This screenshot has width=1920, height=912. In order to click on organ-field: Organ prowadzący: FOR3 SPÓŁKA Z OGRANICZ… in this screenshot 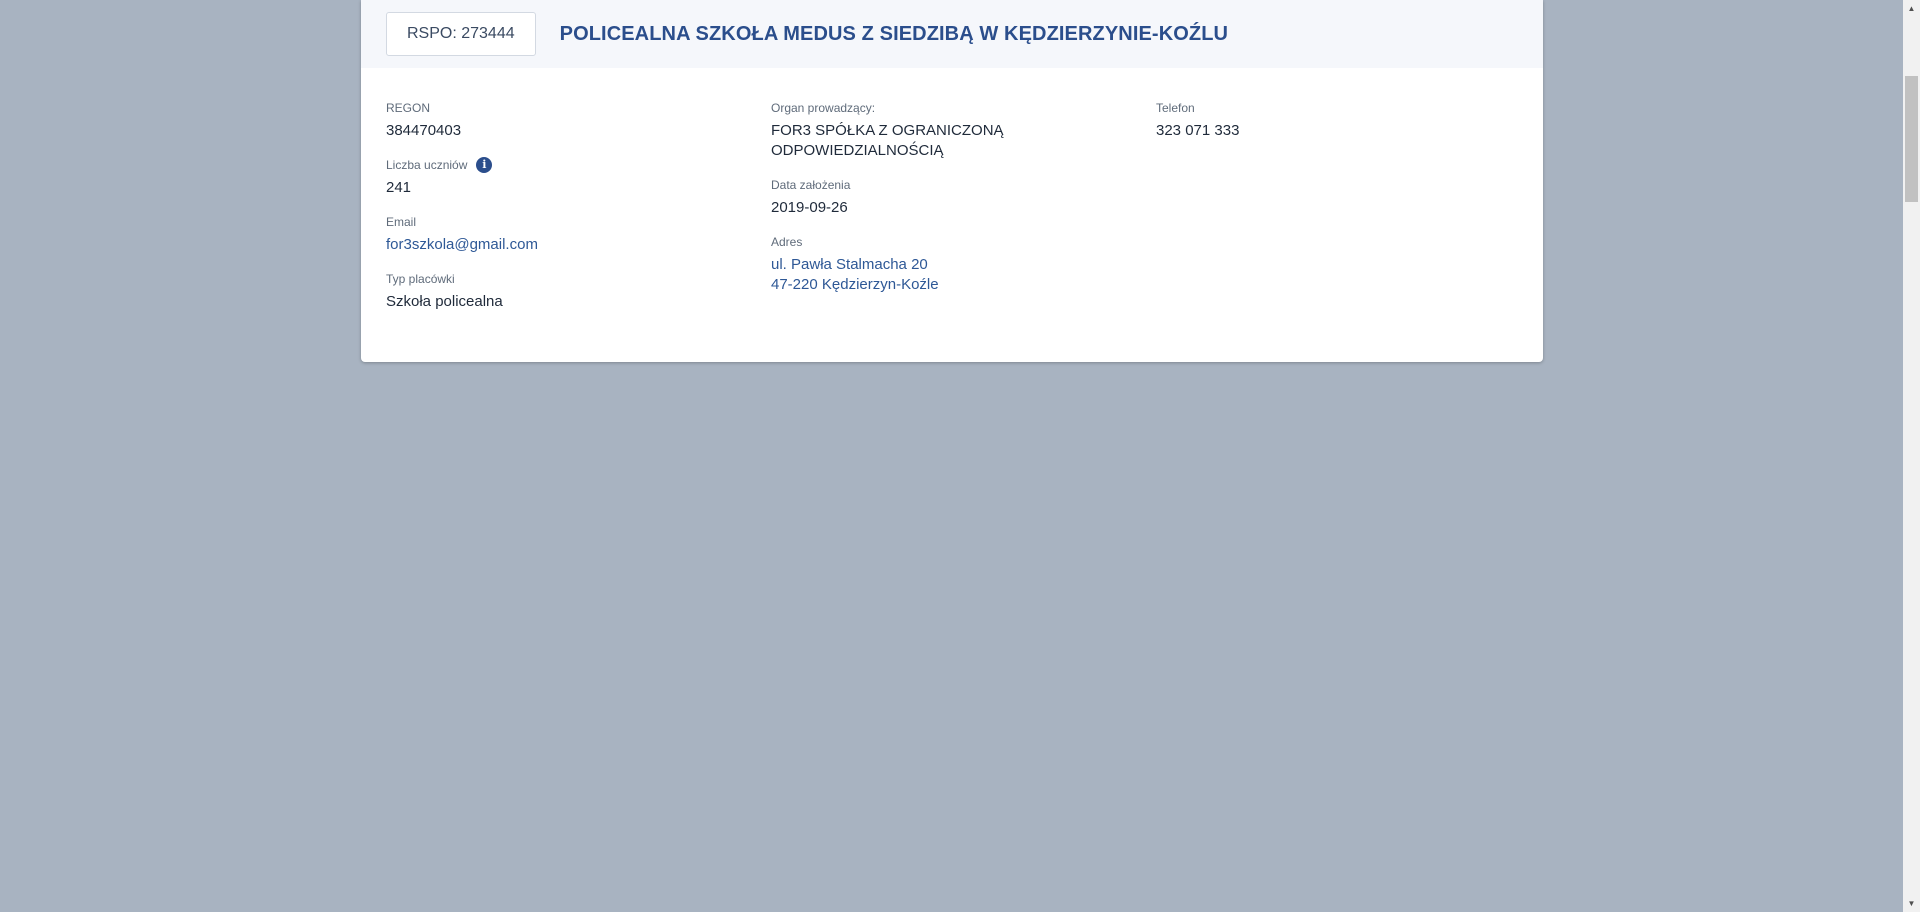, I will do `click(951, 130)`.